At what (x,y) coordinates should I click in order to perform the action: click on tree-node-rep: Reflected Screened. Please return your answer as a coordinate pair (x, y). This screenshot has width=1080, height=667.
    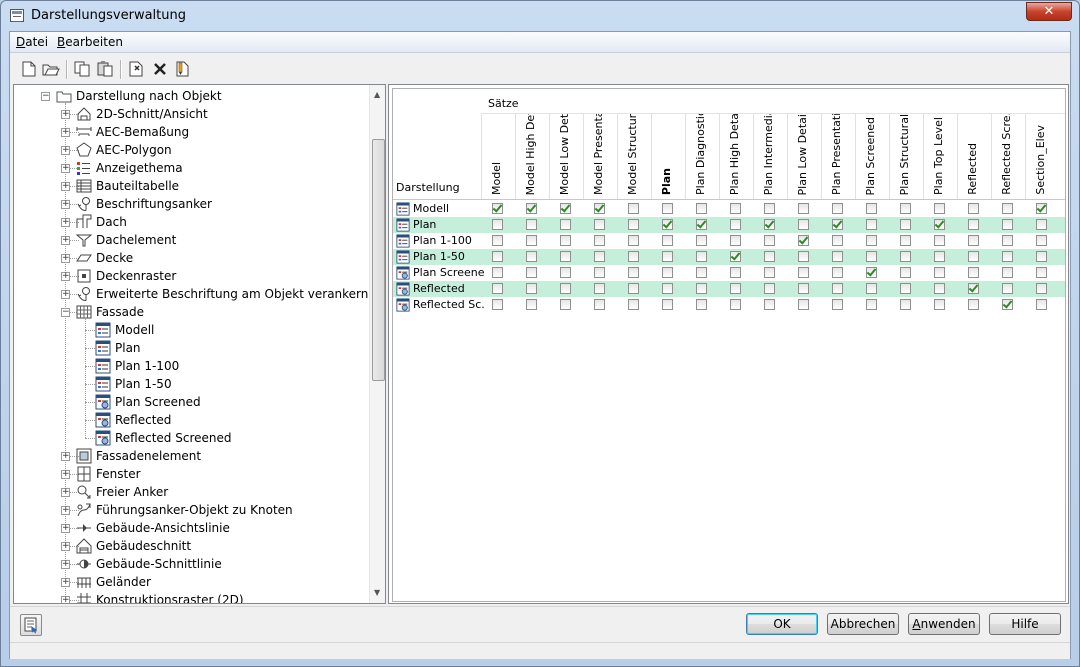
    Looking at the image, I should click on (189, 438).